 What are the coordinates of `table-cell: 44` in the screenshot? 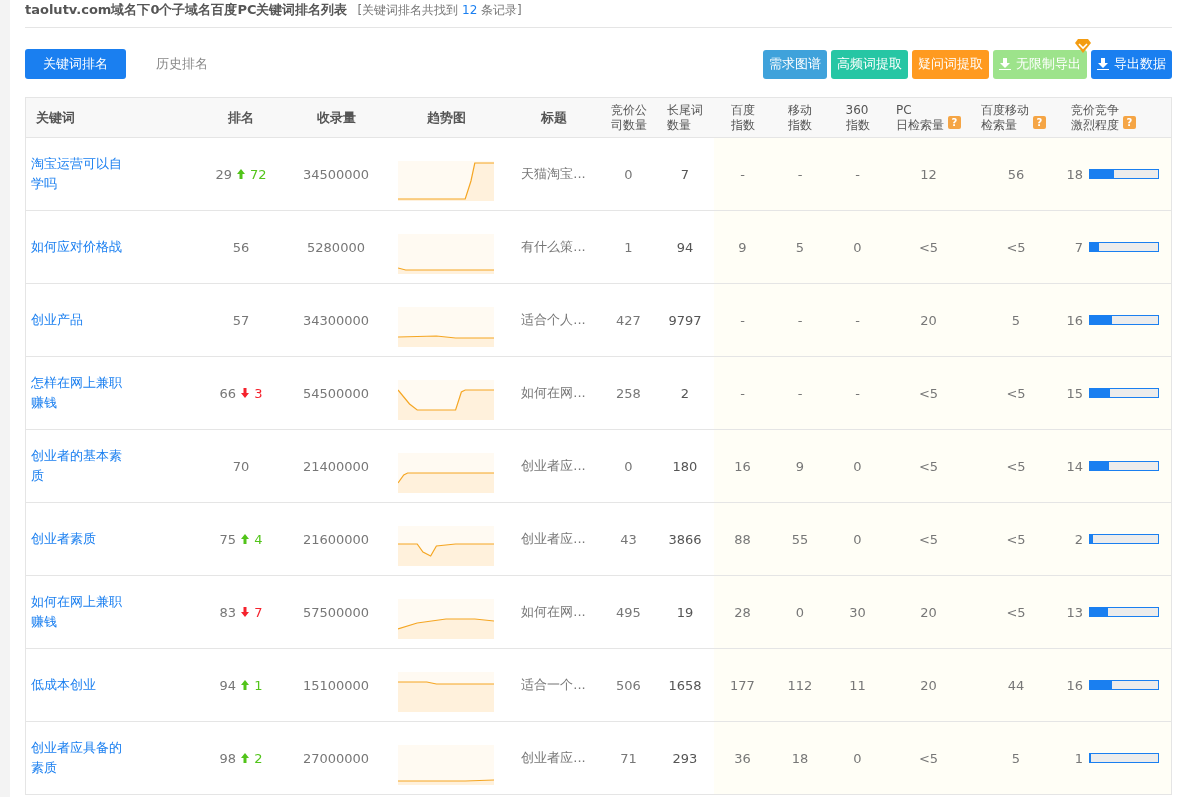 It's located at (1016, 685).